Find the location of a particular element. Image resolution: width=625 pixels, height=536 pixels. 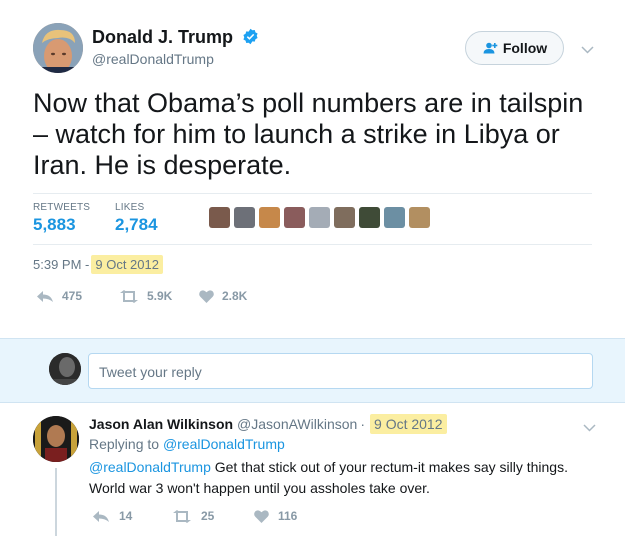

author-name: Donald J. Trump is located at coordinates (175, 37).